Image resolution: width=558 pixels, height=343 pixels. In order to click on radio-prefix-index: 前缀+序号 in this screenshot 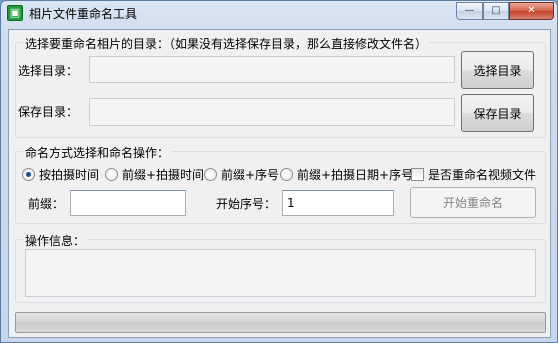, I will do `click(241, 174)`.